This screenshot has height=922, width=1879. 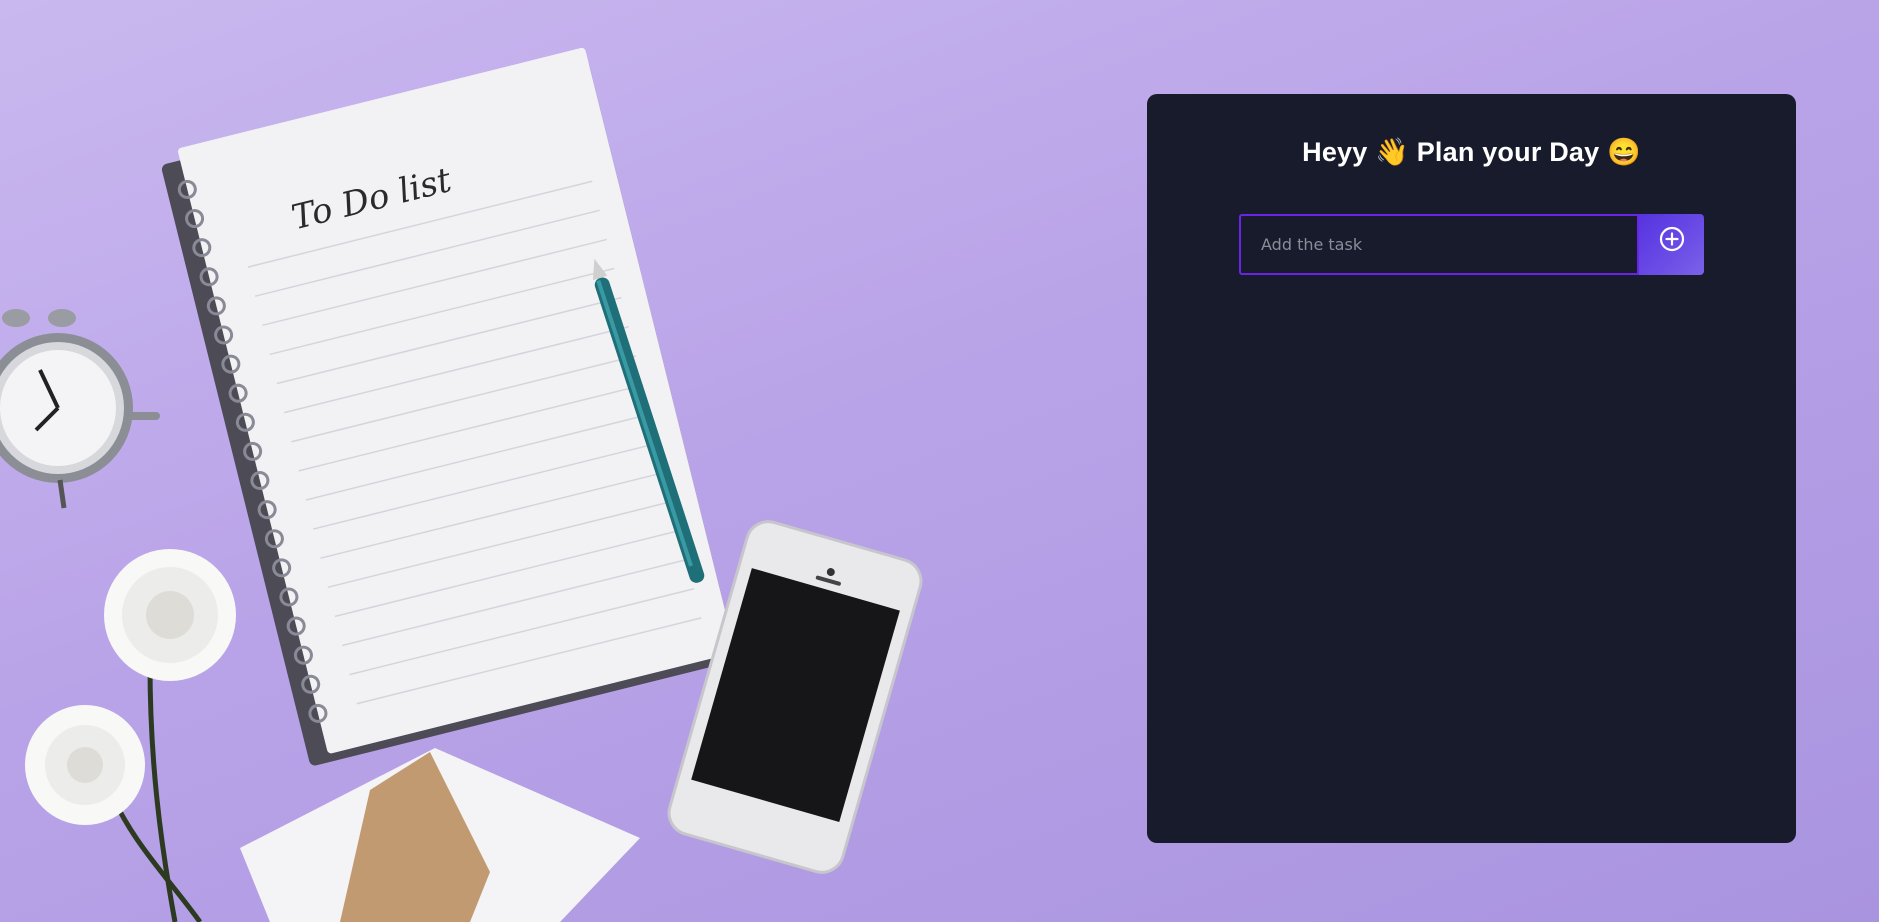 I want to click on plus-circle-icon, so click(x=1671, y=239).